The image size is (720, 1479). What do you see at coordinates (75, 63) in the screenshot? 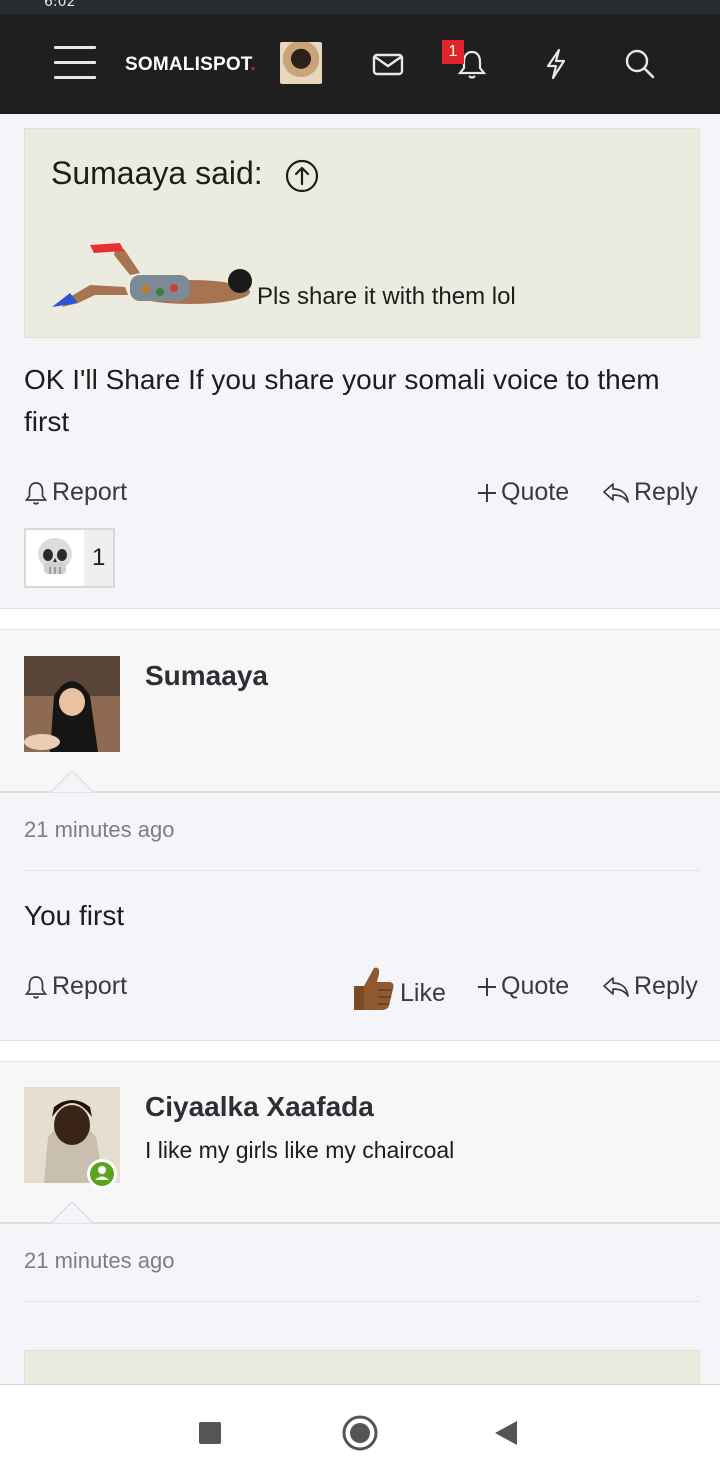
I see `menu-icon` at bounding box center [75, 63].